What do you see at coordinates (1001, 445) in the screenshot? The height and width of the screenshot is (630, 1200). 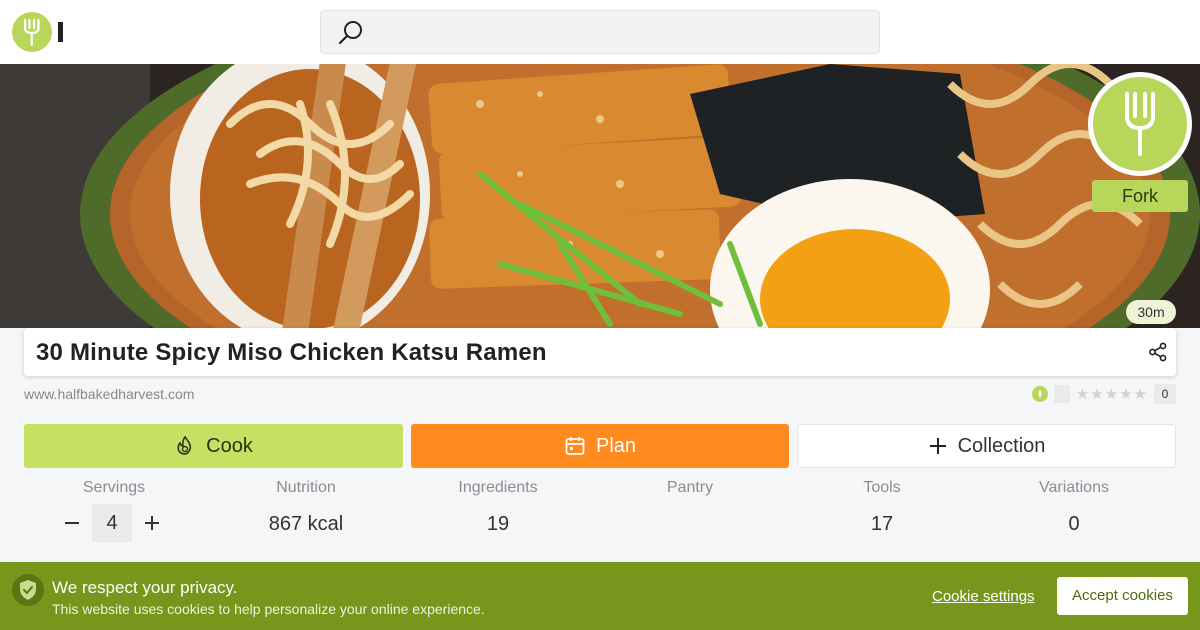 I see `collection-button-label: Collection` at bounding box center [1001, 445].